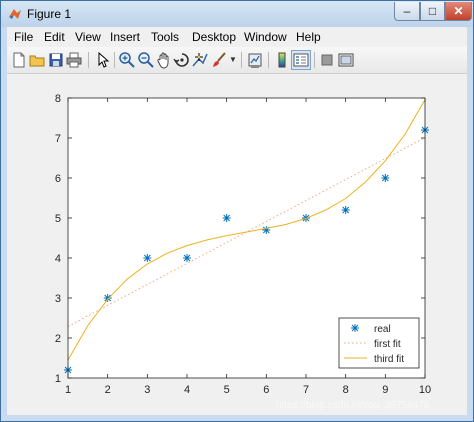 This screenshot has width=474, height=422. I want to click on menu-file: File, so click(23, 37).